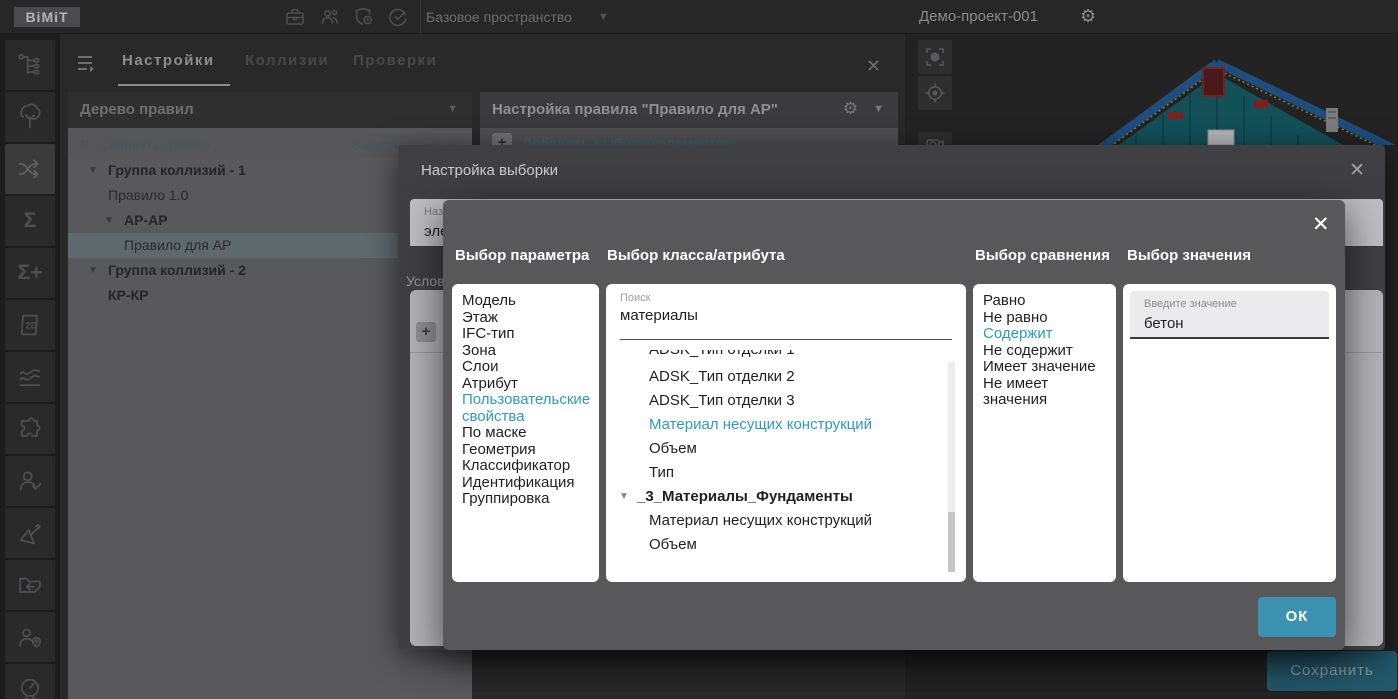 Image resolution: width=1398 pixels, height=699 pixels. Describe the element at coordinates (1189, 255) in the screenshot. I see `value-column-header: Выбор значения` at that location.